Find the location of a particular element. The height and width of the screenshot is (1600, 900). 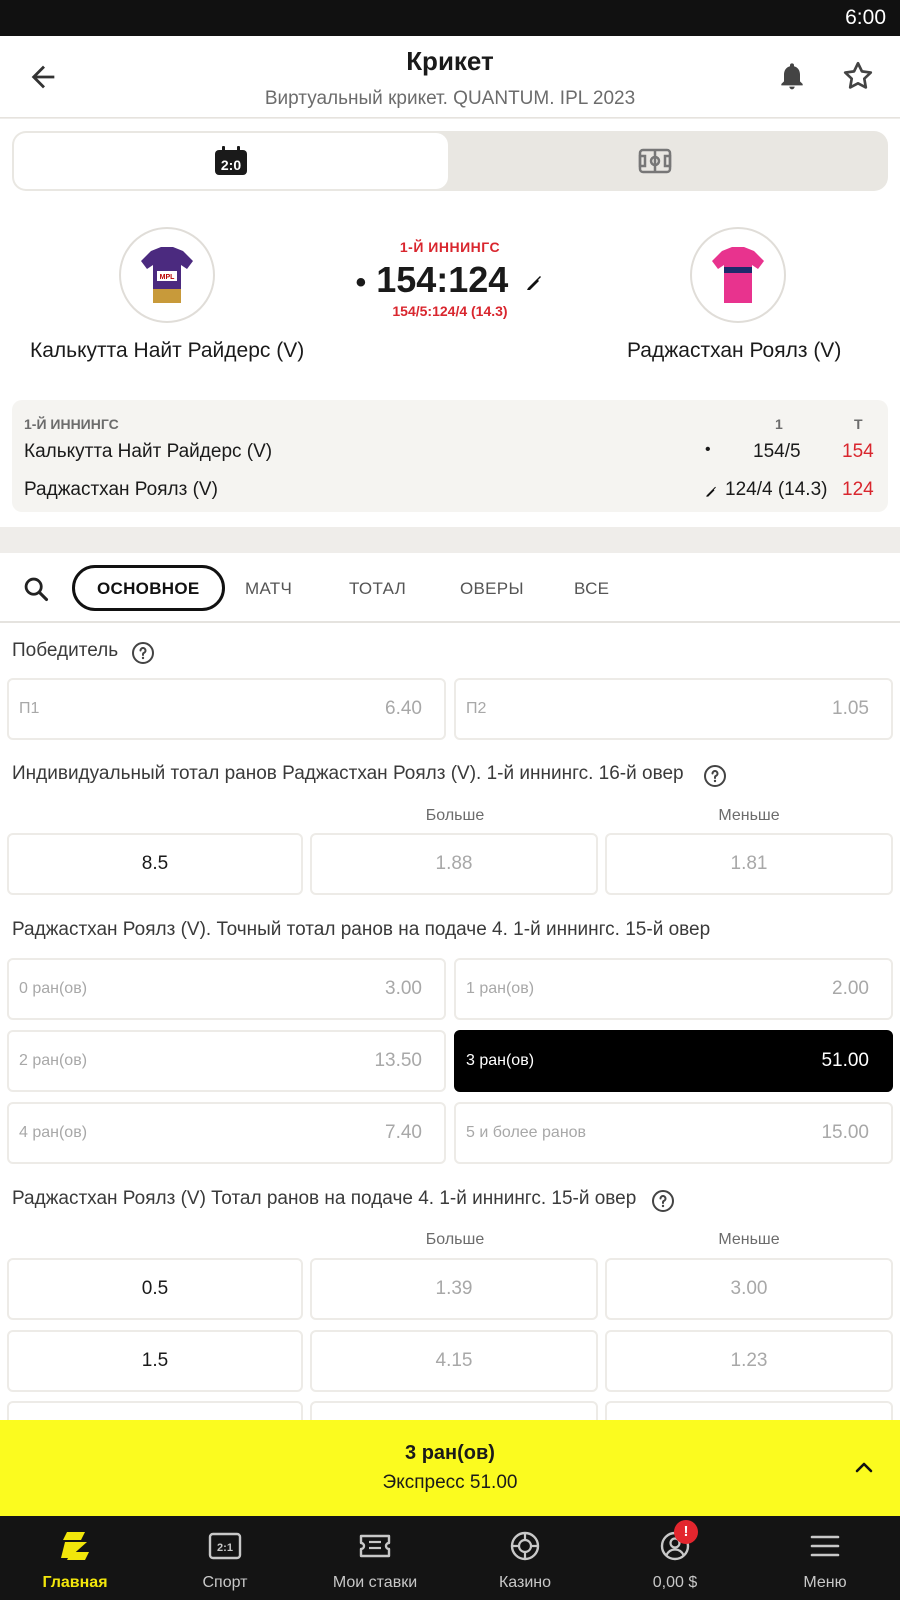

scoreboard-icon: 2:0 is located at coordinates (231, 160).